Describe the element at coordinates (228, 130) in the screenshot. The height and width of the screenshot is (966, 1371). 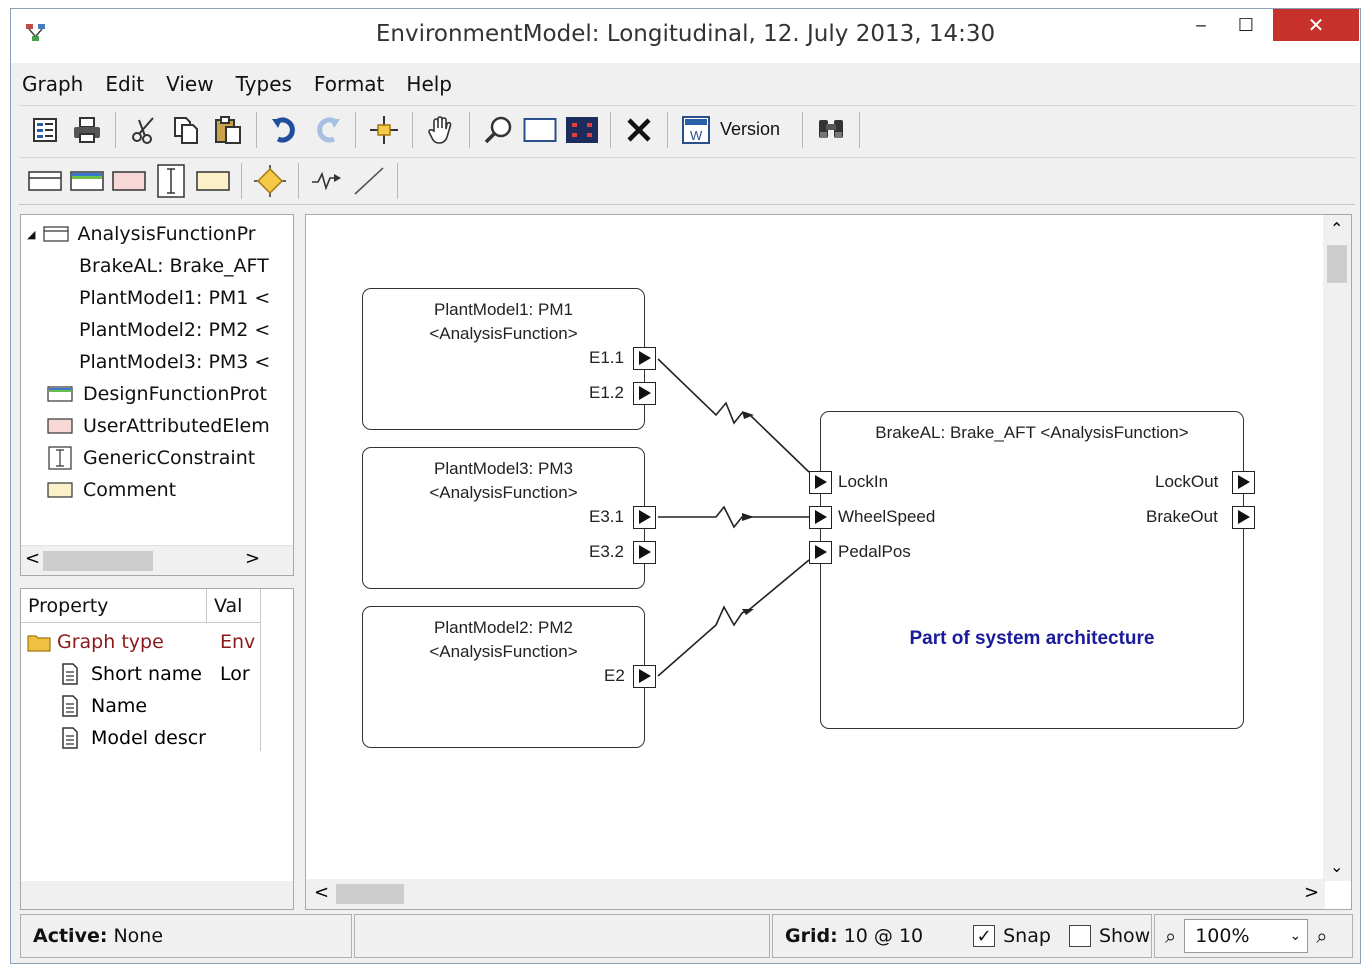
I see `paste-button` at that location.